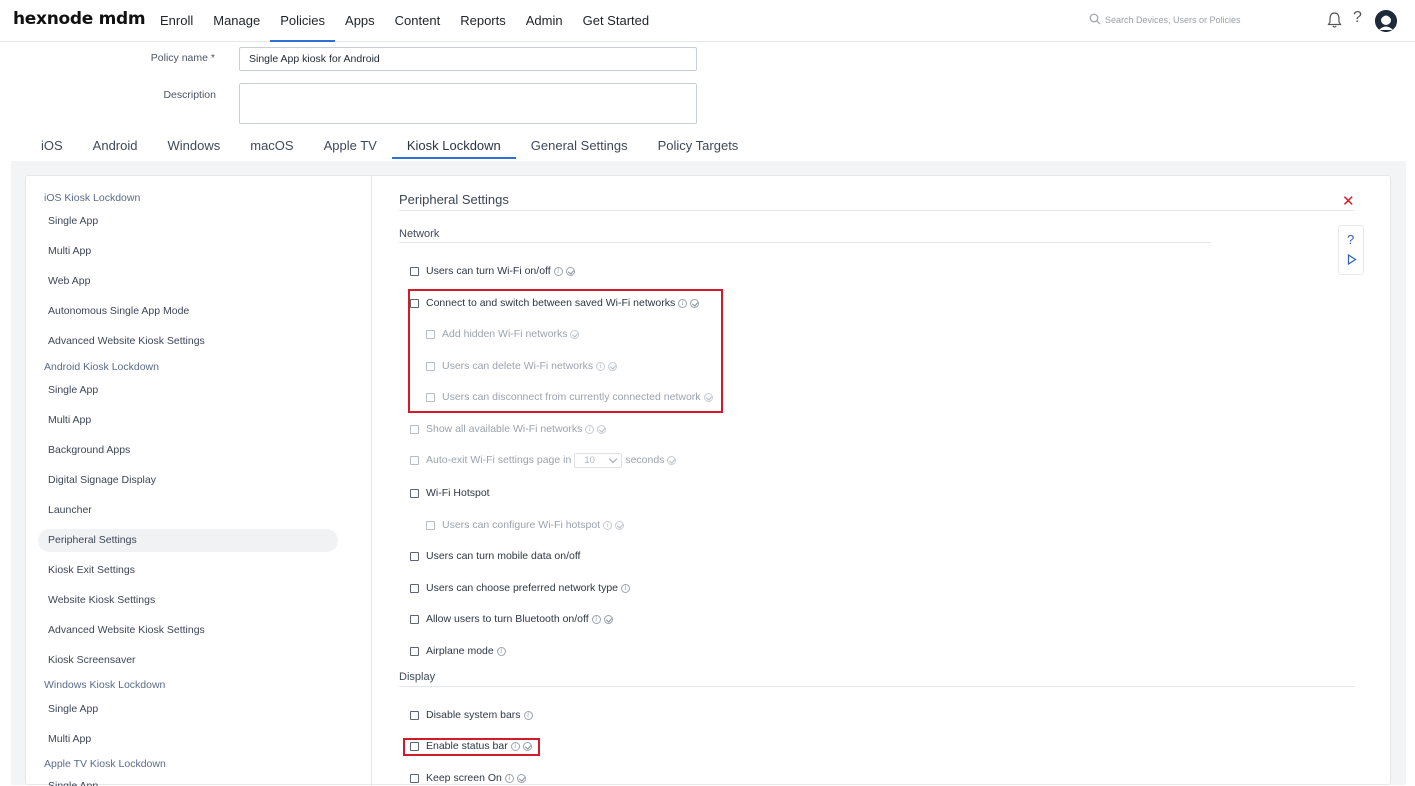  What do you see at coordinates (188, 570) in the screenshot?
I see `sidebar-item-android-kiosk-exit: Kiosk Exit Settings` at bounding box center [188, 570].